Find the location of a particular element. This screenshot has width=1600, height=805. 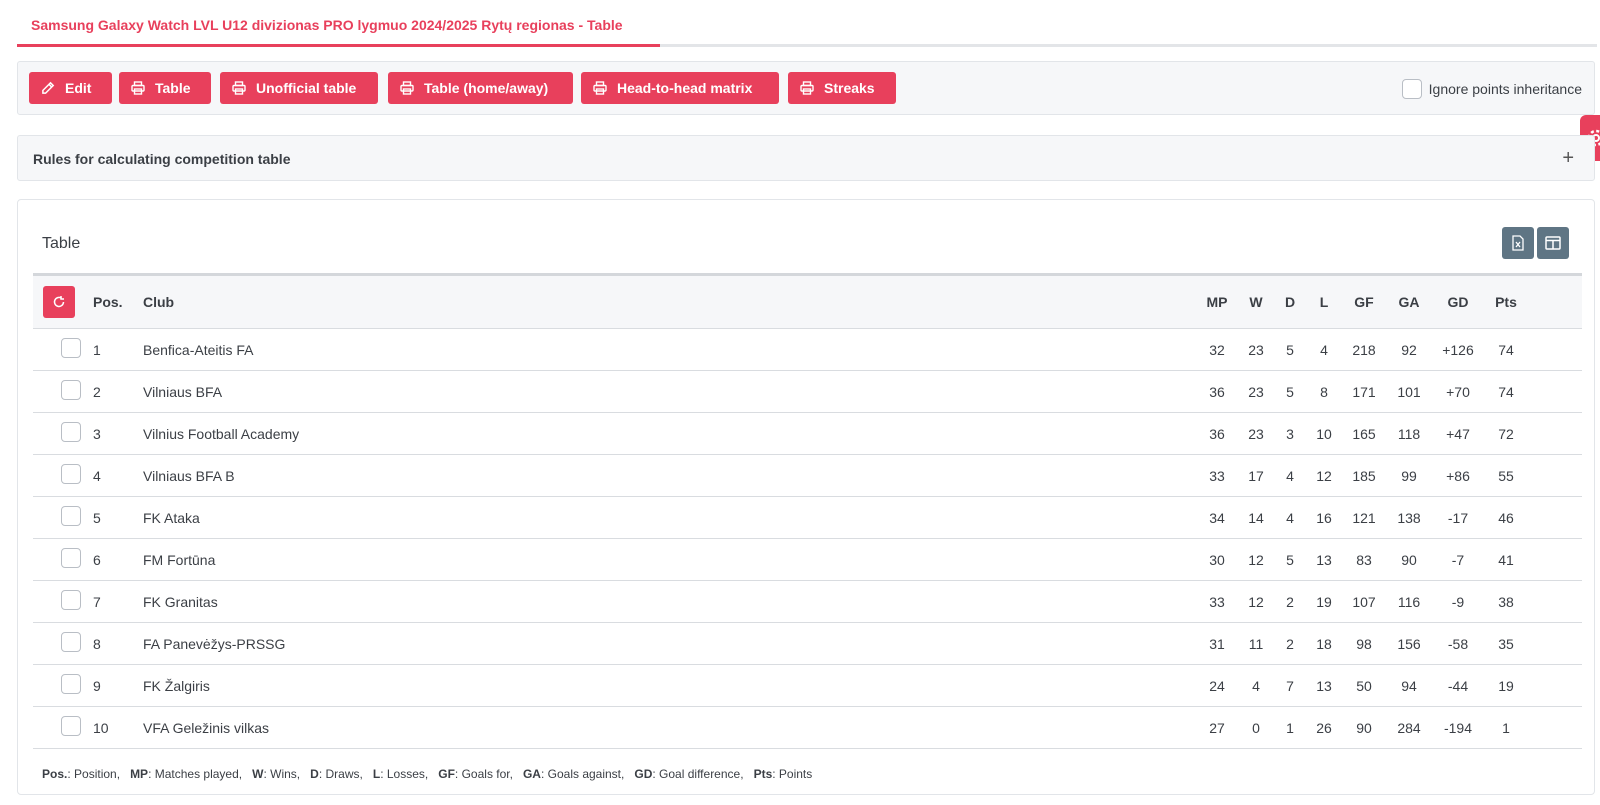

cell-d: 1 is located at coordinates (1290, 727).